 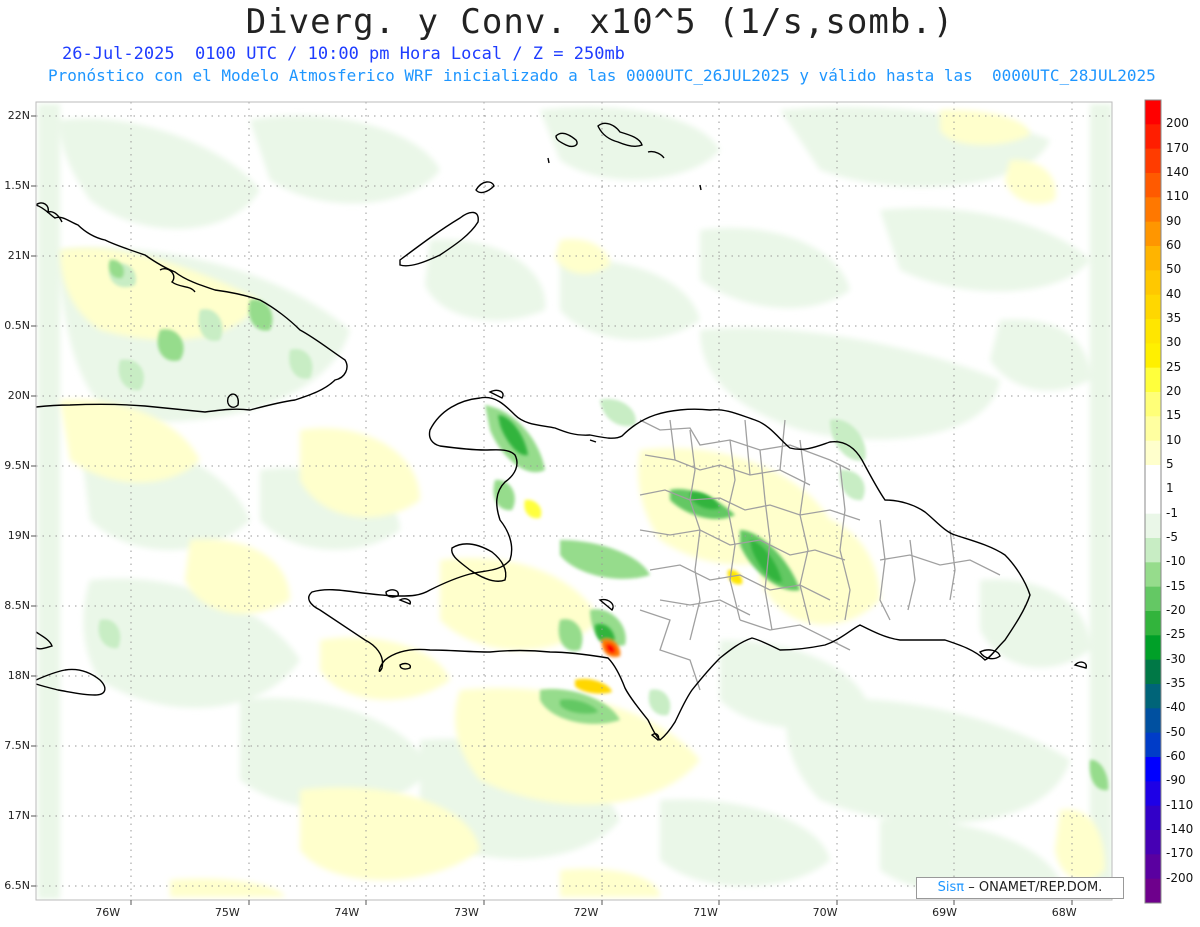 What do you see at coordinates (1176, 756) in the screenshot?
I see `colorbar-label: -60` at bounding box center [1176, 756].